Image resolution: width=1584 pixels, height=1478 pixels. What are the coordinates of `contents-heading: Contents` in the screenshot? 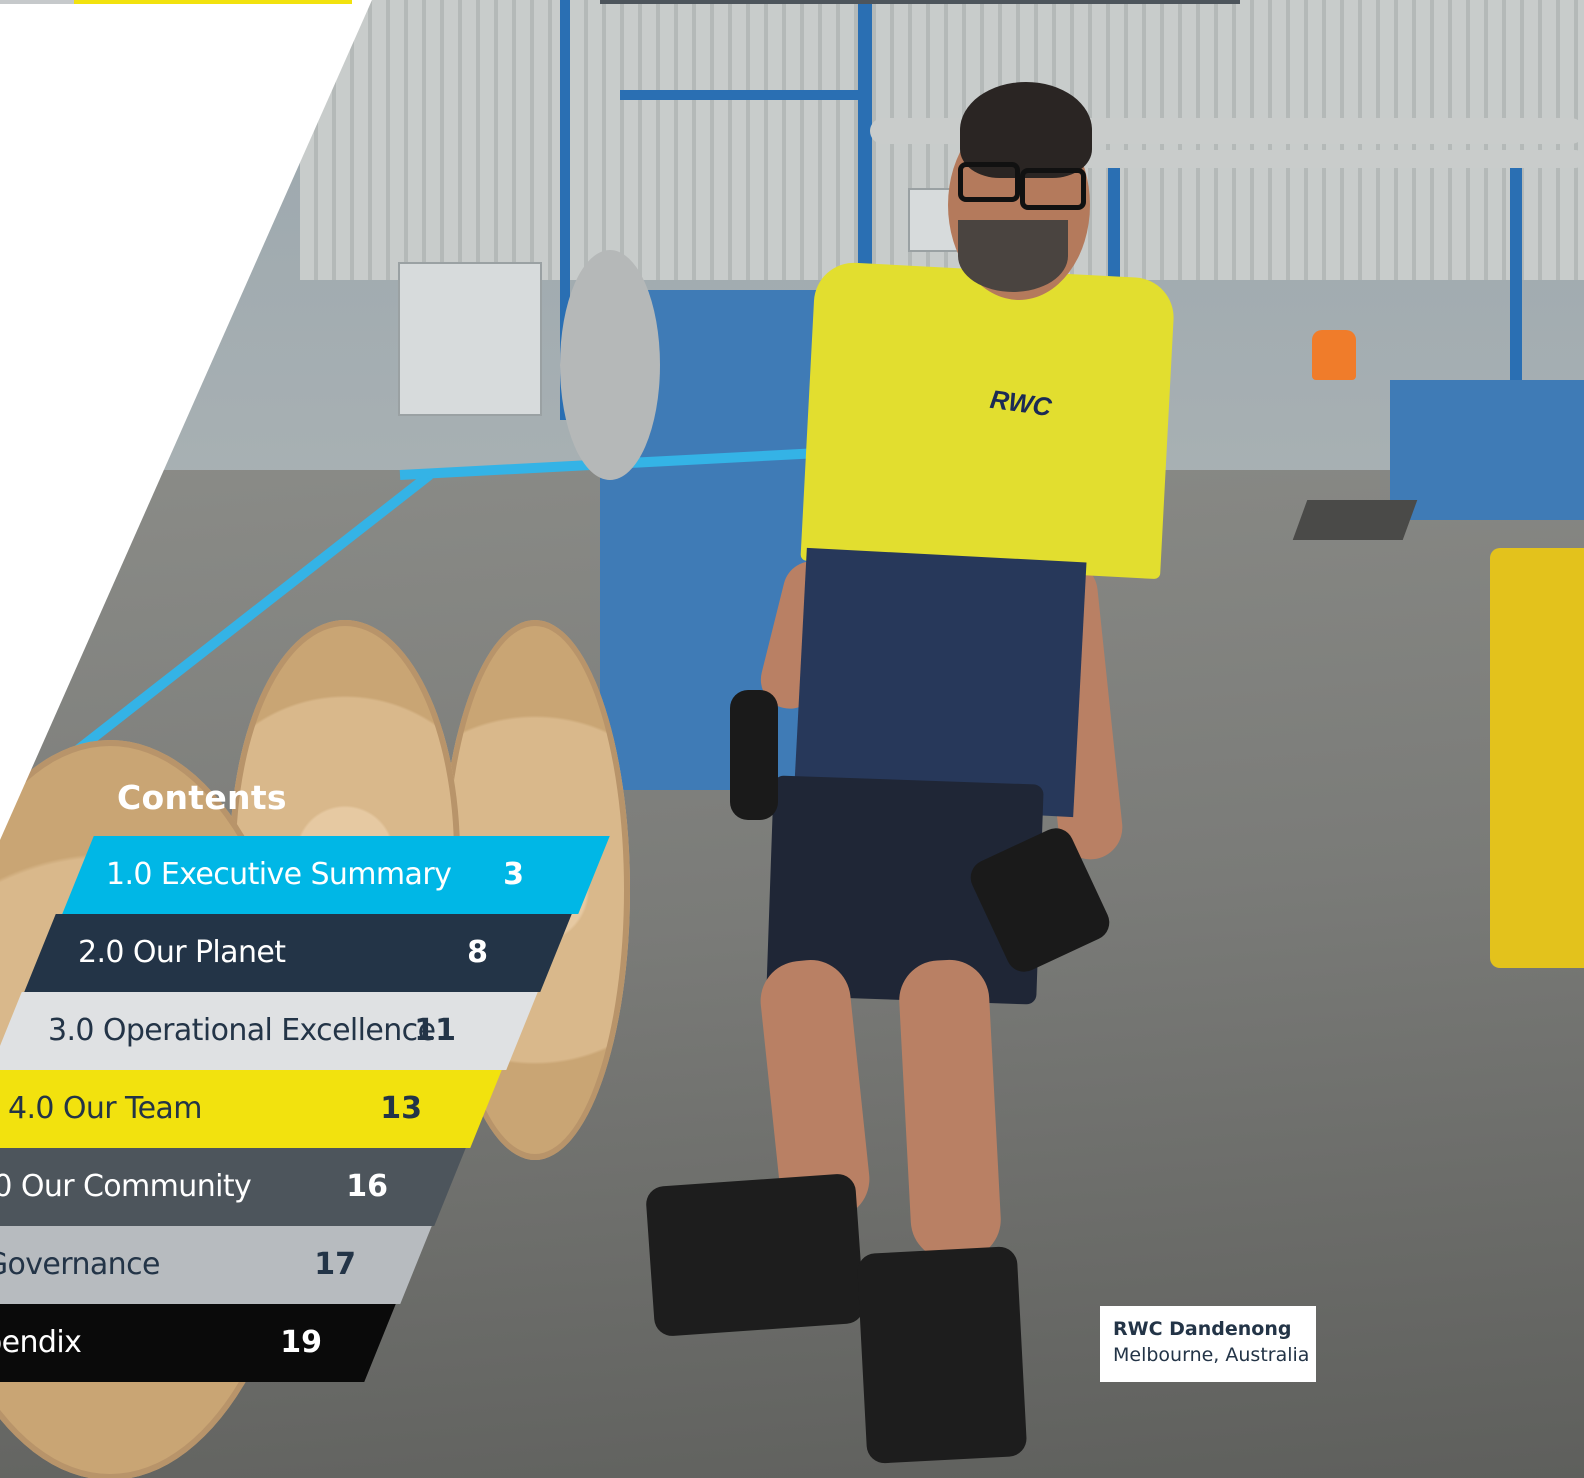 It's located at (202, 797).